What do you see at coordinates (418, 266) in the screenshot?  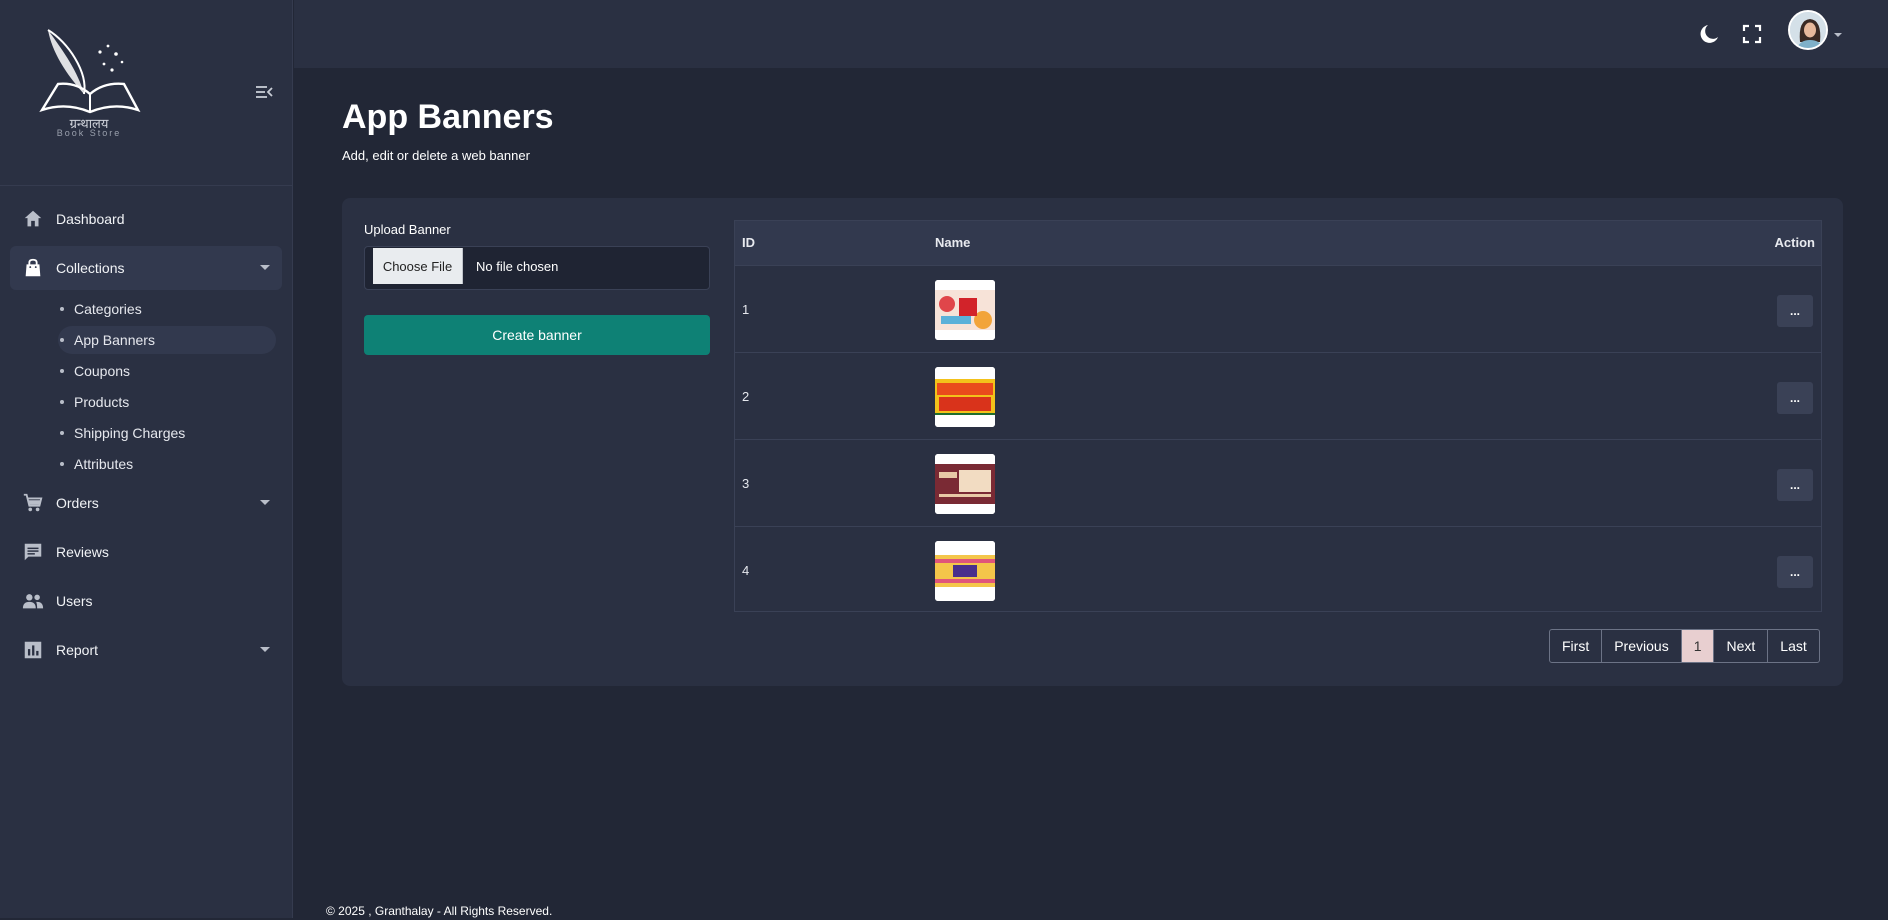 I see `choose-file-button: Choose File` at bounding box center [418, 266].